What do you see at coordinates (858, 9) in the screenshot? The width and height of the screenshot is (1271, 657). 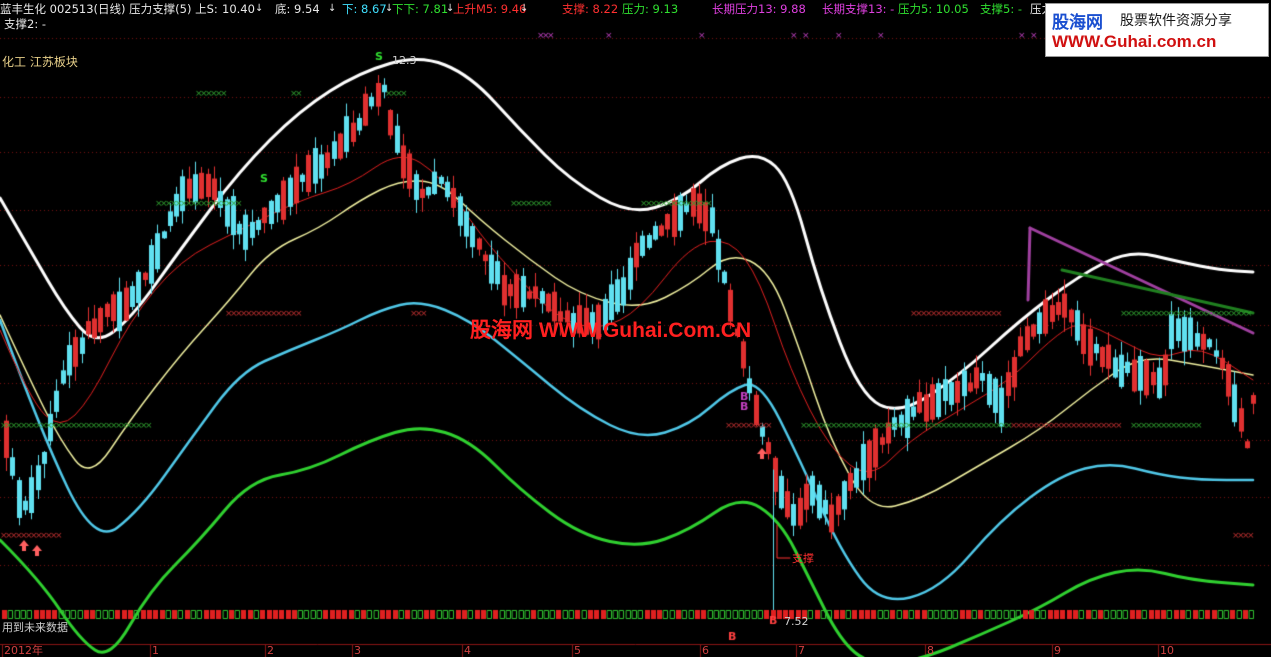 I see `header-item-14: 长期支撑13: -` at bounding box center [858, 9].